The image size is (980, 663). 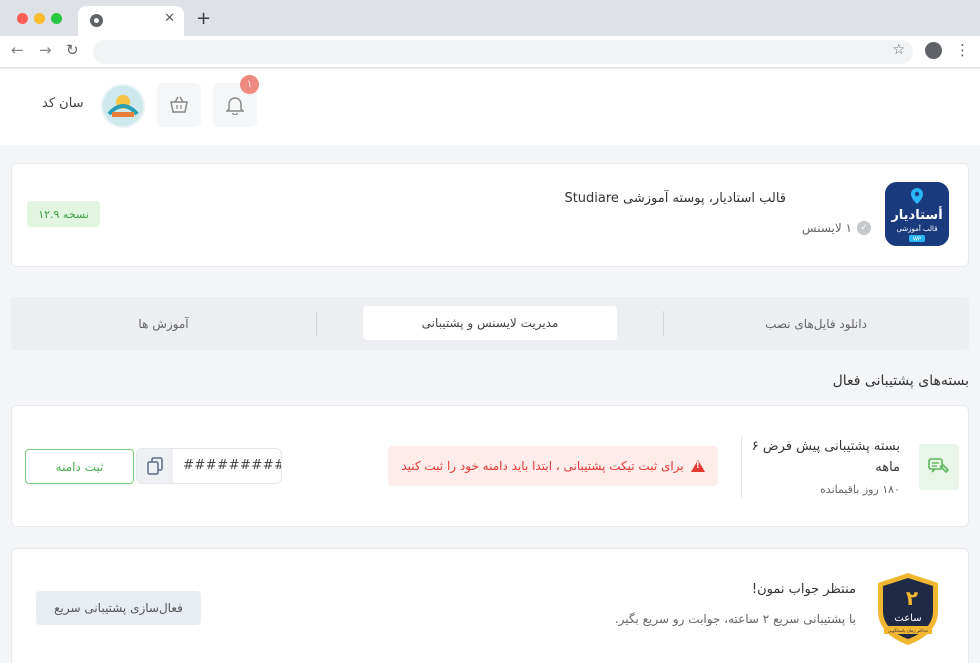 I want to click on svg-text: قالب آموزشی, so click(x=916, y=228).